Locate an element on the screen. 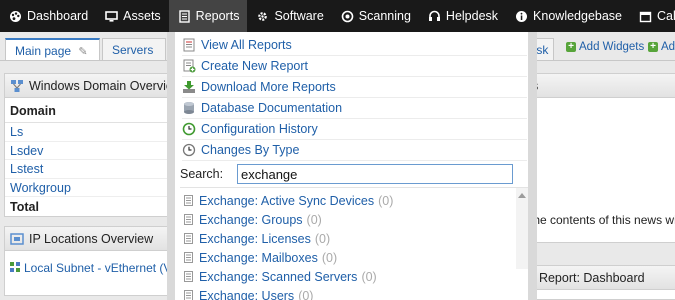 The image size is (675, 300). info-icon is located at coordinates (521, 16).